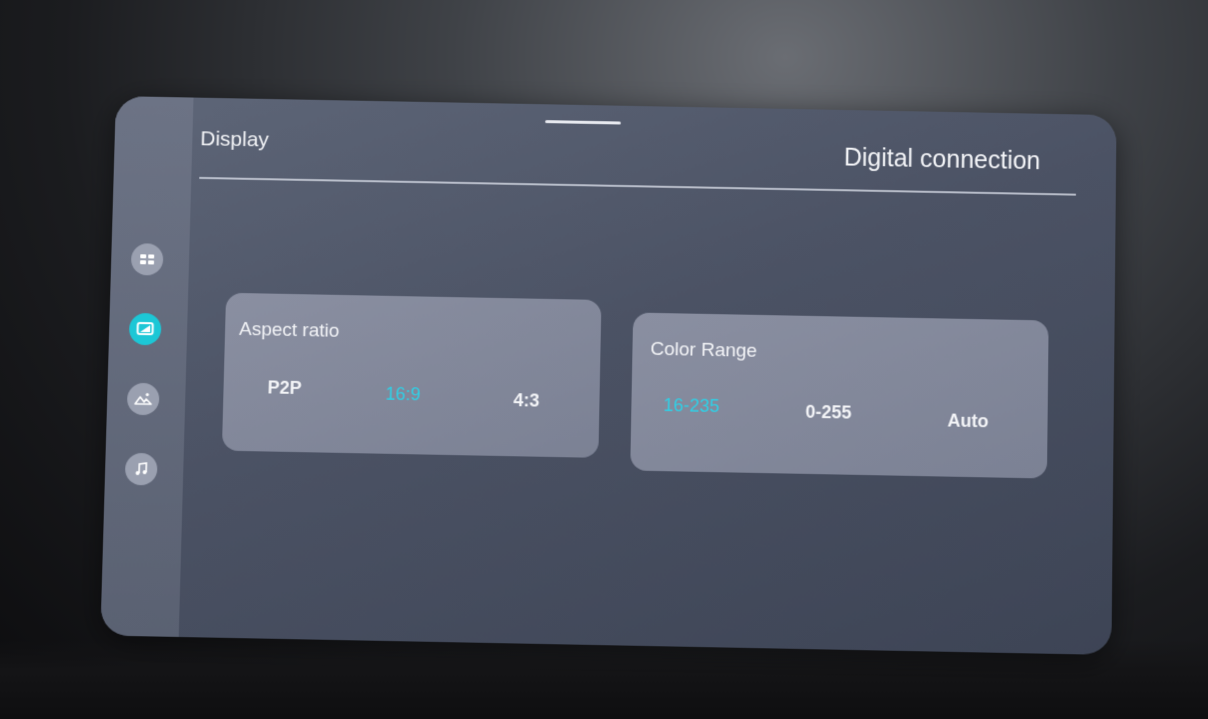 This screenshot has width=1208, height=719. I want to click on sidebar, so click(147, 366).